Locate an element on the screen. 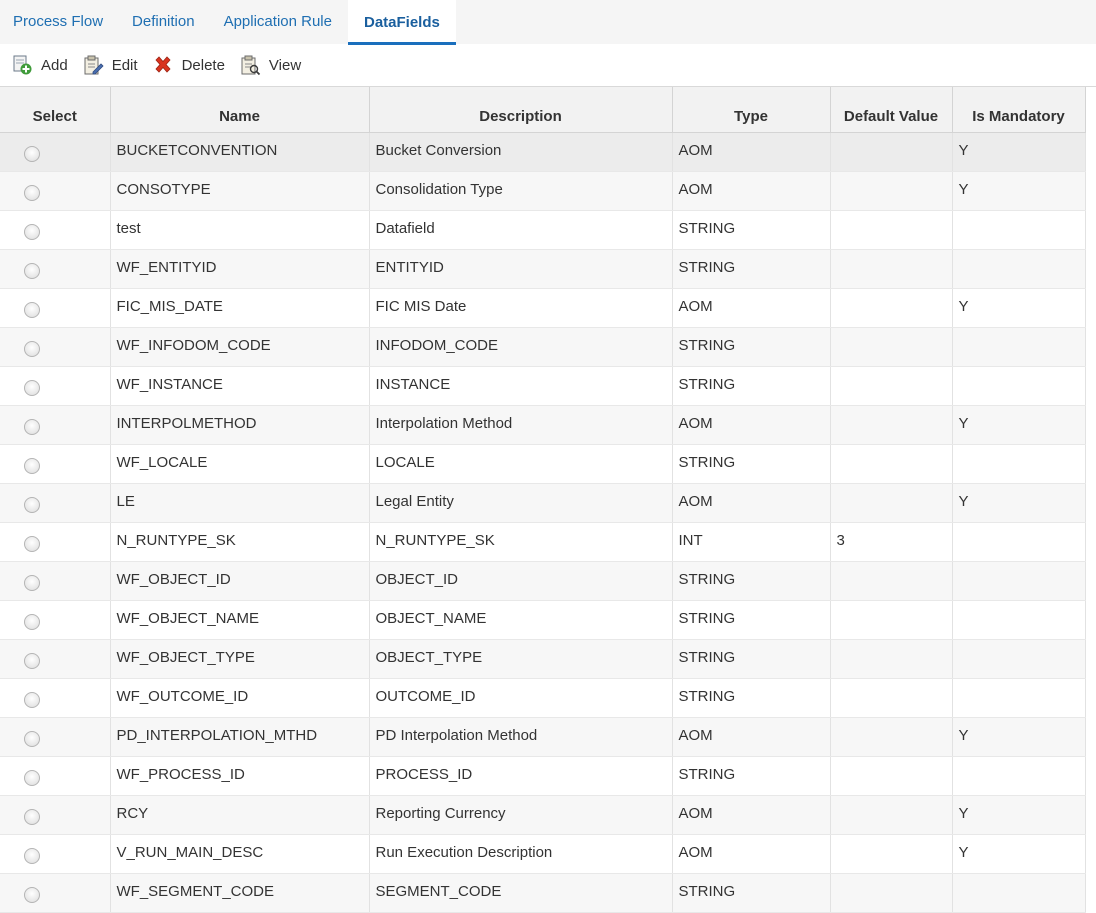 The image size is (1096, 913). description-cell: PROCESS_ID is located at coordinates (521, 776).